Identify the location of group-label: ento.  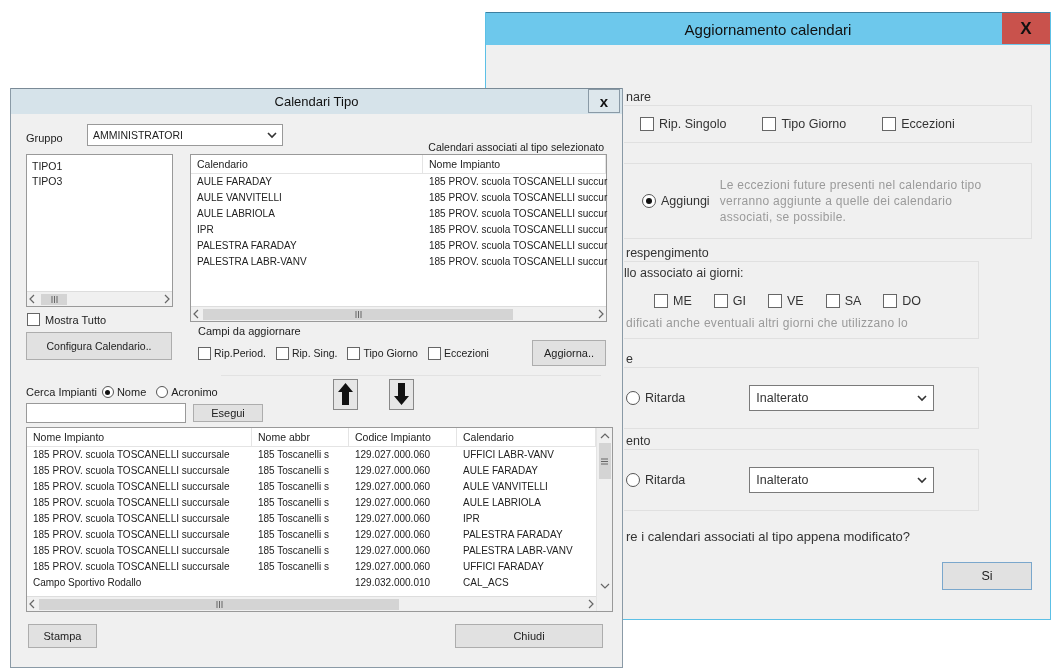
(639, 441).